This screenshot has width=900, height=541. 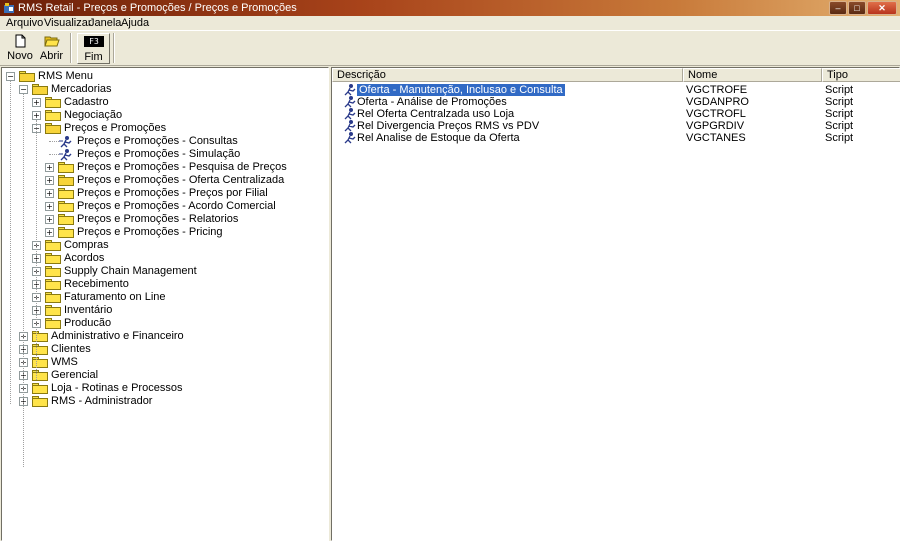 What do you see at coordinates (24, 23) in the screenshot?
I see `menu-arquivo: Arquivo` at bounding box center [24, 23].